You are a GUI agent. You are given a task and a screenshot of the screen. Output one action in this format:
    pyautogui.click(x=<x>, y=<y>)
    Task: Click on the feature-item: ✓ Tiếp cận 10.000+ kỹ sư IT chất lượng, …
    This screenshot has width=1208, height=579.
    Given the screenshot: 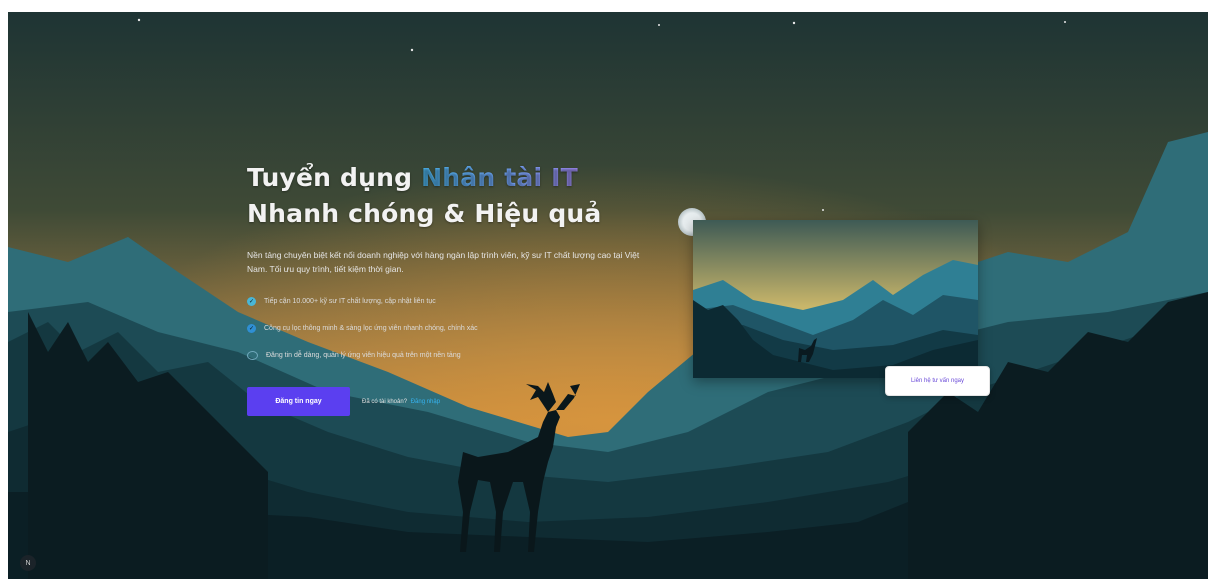 What is the action you would take?
    pyautogui.click(x=457, y=301)
    